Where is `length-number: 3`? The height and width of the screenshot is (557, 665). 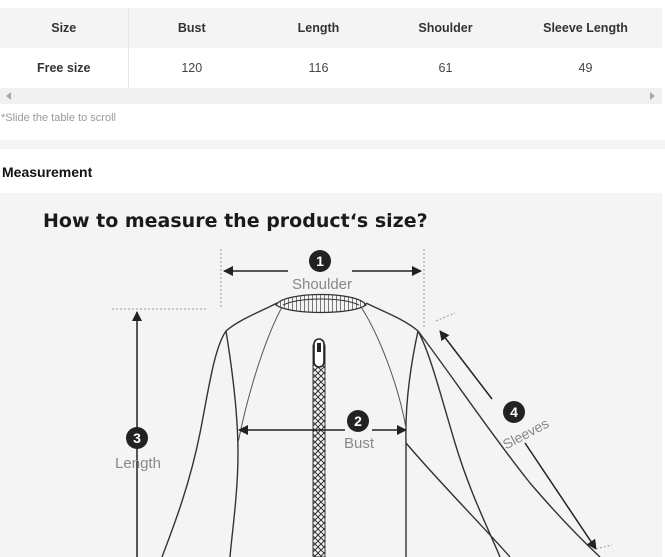
length-number: 3 is located at coordinates (137, 438).